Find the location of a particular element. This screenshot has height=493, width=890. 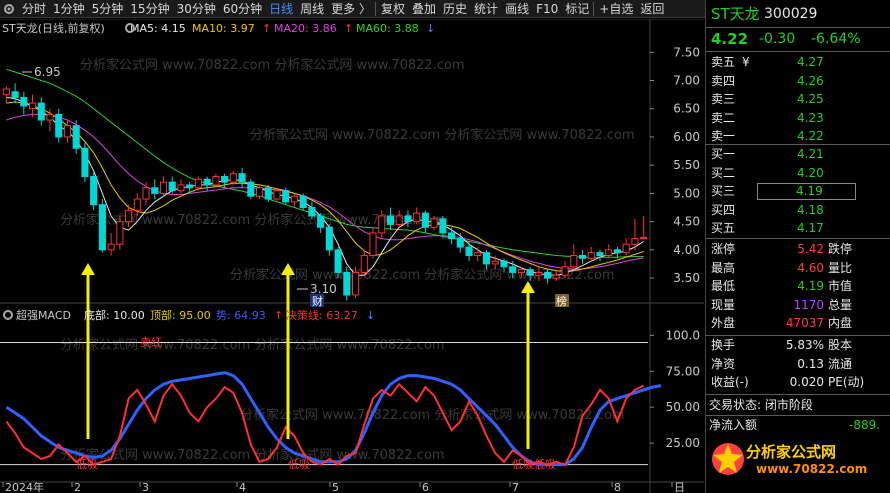

stat-label: 现量 is located at coordinates (723, 304).